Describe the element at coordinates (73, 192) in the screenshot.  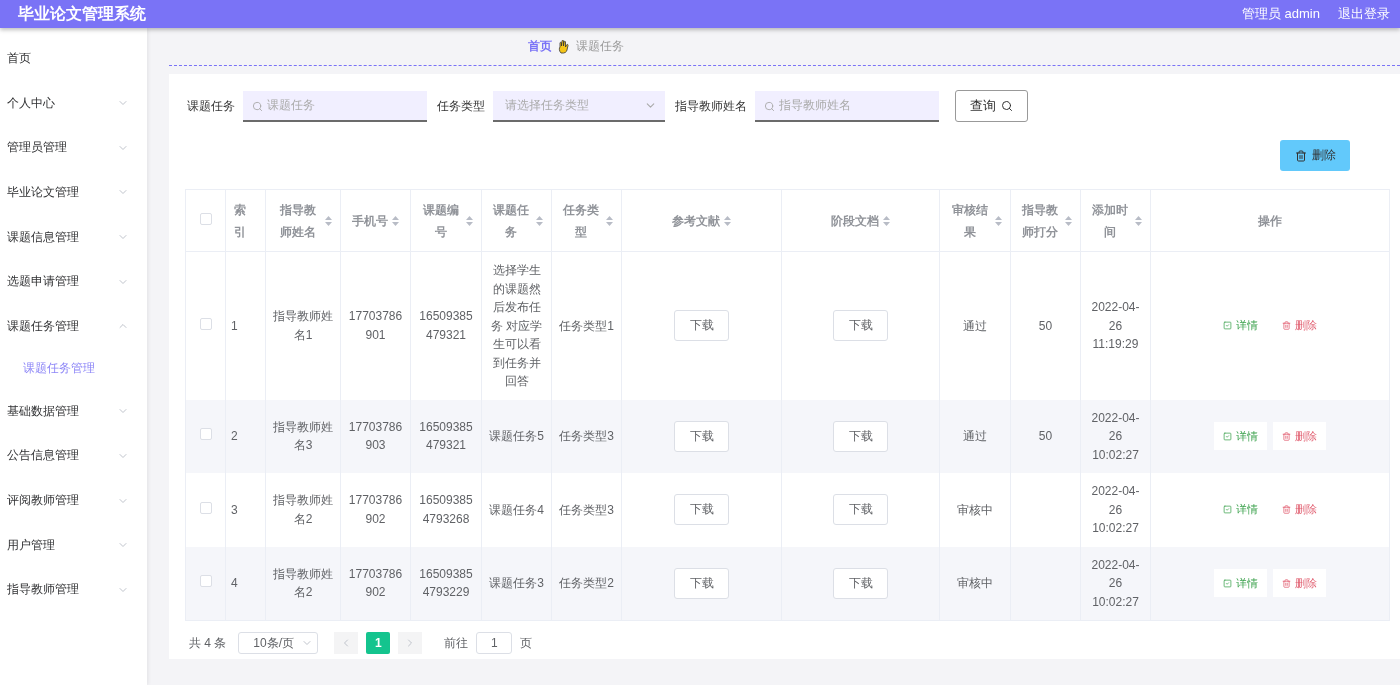
I see `menu-item: 毕业论文管理` at that location.